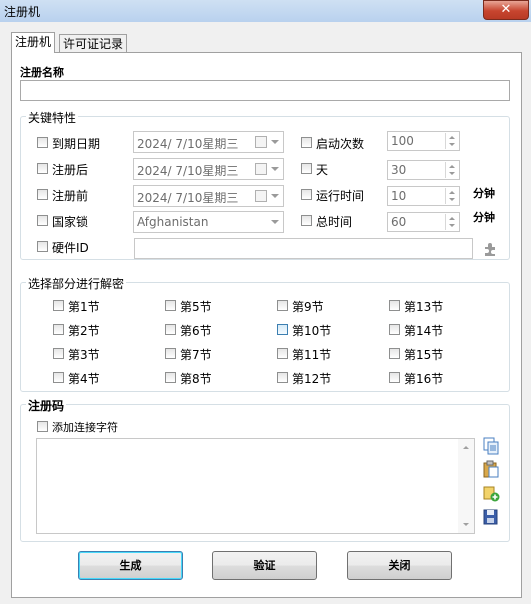 The image size is (531, 604). What do you see at coordinates (46, 405) in the screenshot?
I see `reg-code-title: 注册码` at bounding box center [46, 405].